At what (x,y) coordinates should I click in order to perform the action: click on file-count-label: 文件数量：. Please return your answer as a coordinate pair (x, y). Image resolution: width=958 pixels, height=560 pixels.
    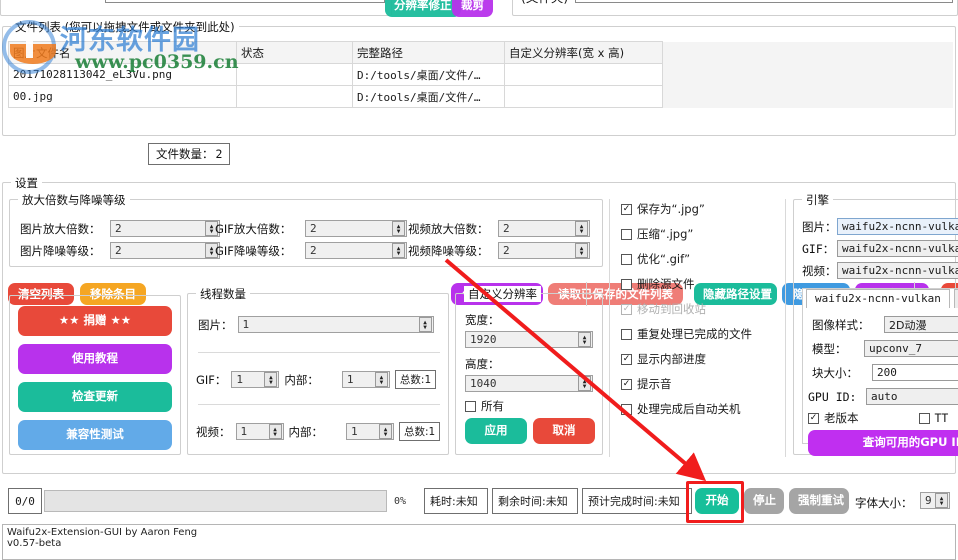
    Looking at the image, I should click on (185, 154).